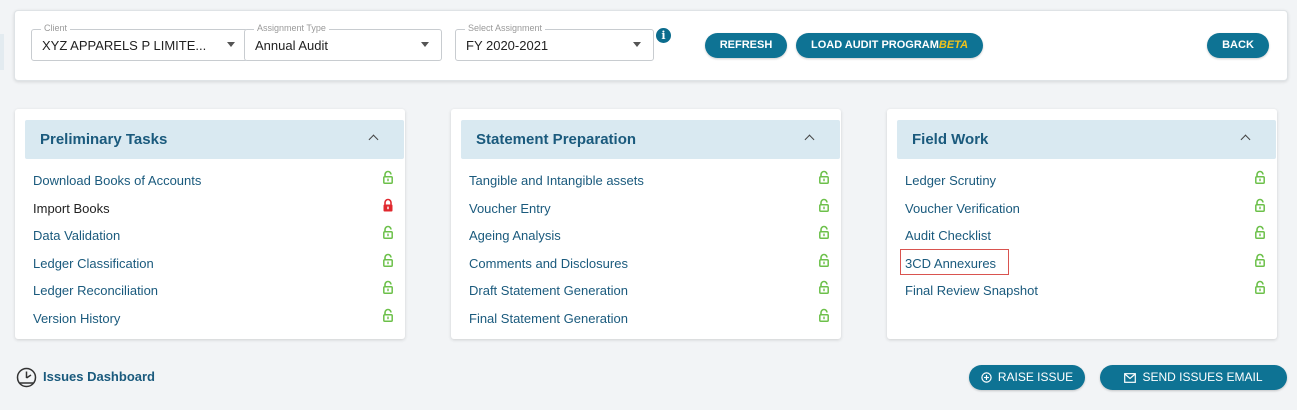  I want to click on card-item: 3CD Annexures, so click(950, 264).